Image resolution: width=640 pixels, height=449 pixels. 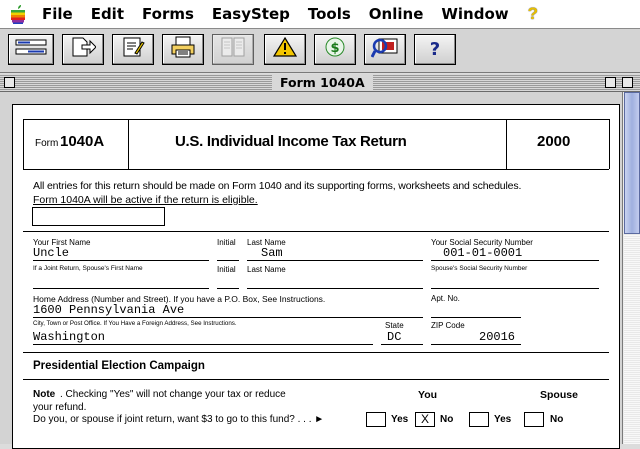 What do you see at coordinates (447, 419) in the screenshot?
I see `you-no-label: No` at bounding box center [447, 419].